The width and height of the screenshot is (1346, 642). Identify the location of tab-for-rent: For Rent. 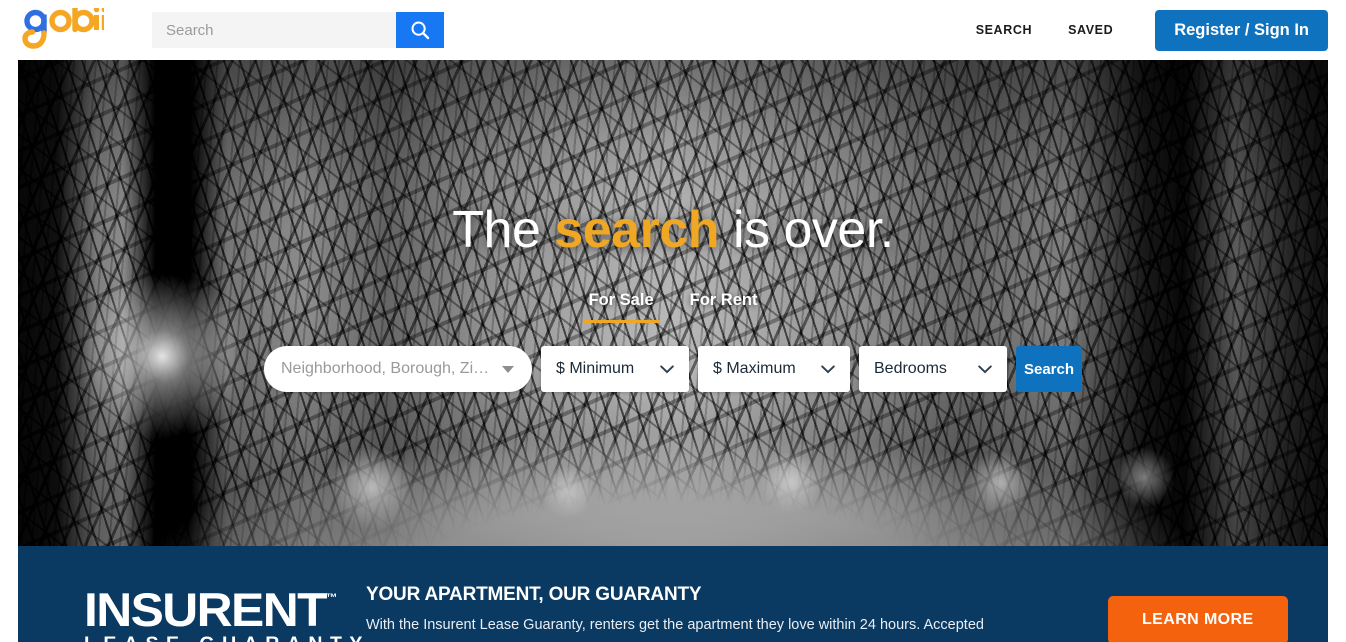
(724, 307).